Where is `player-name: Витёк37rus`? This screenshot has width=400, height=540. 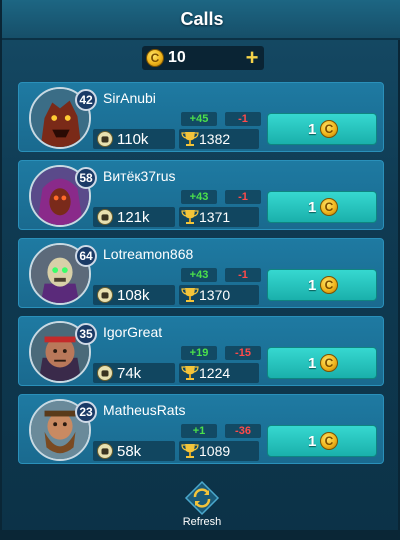
player-name: Витёк37rus is located at coordinates (139, 176).